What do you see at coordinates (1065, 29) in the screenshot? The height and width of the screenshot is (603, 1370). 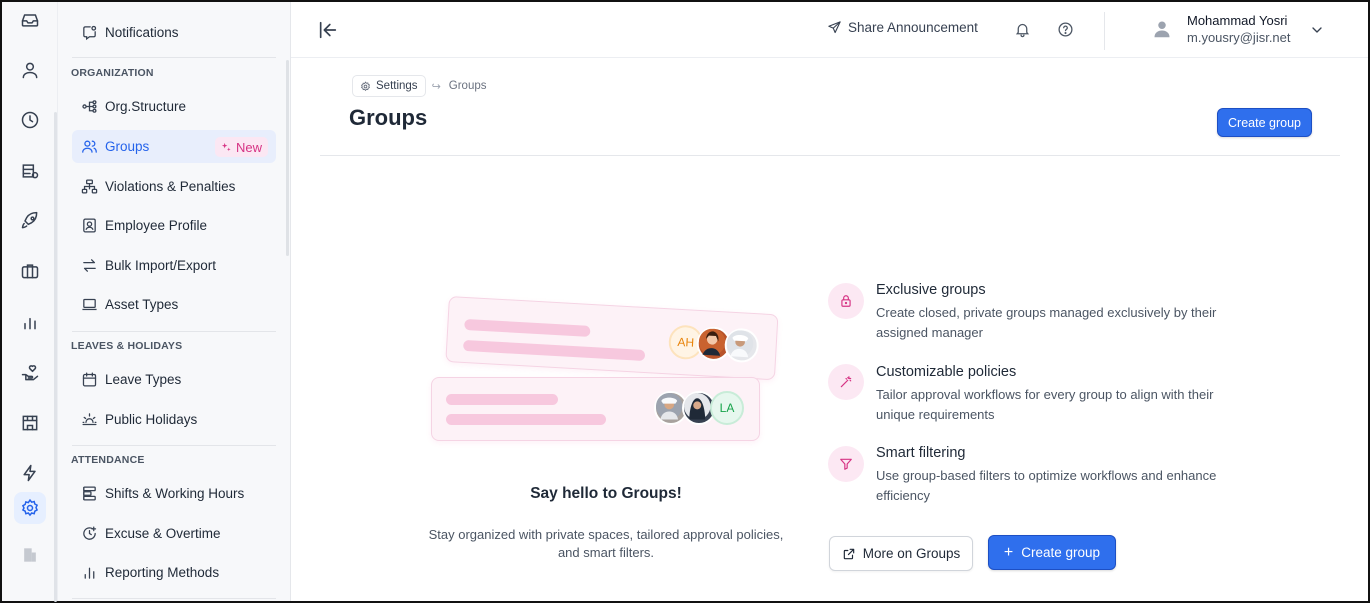 I see `help-icon` at bounding box center [1065, 29].